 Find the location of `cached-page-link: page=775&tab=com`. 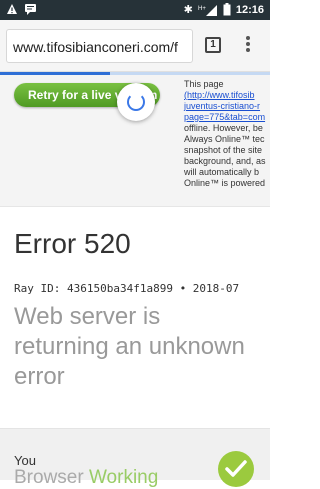

cached-page-link: page=775&tab=com is located at coordinates (227, 117).